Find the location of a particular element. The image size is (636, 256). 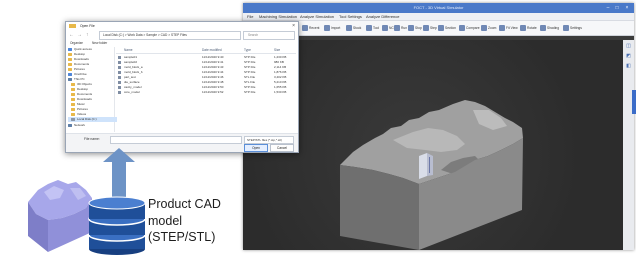

tool-run: Run is located at coordinates (400, 28).